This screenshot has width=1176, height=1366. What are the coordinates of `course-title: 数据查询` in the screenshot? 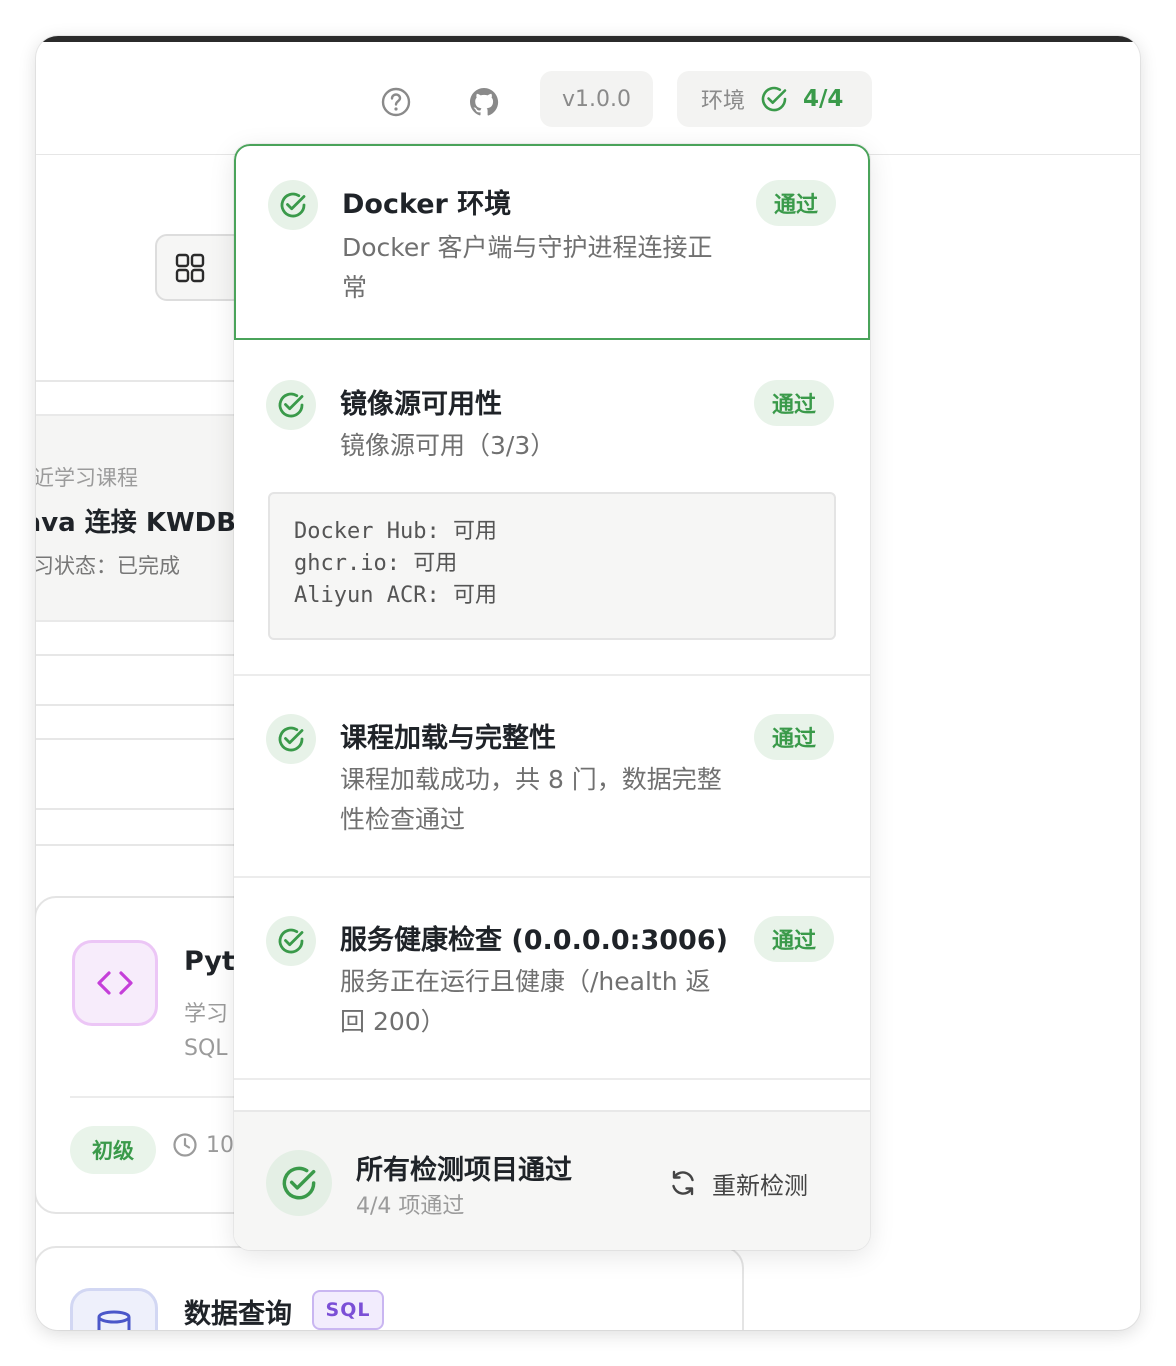 It's located at (238, 1314).